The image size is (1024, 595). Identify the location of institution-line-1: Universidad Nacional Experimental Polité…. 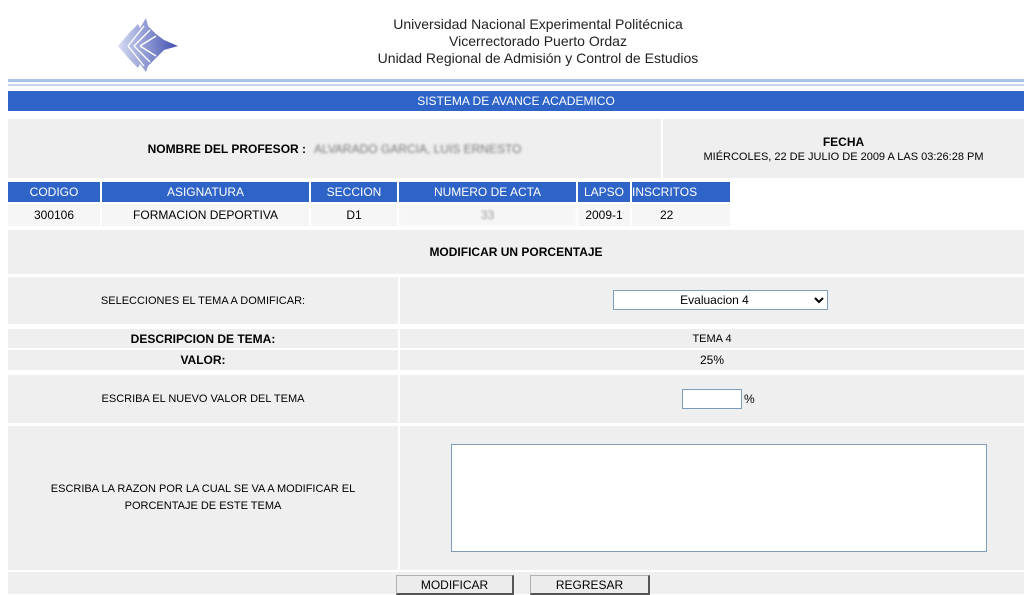
(538, 24).